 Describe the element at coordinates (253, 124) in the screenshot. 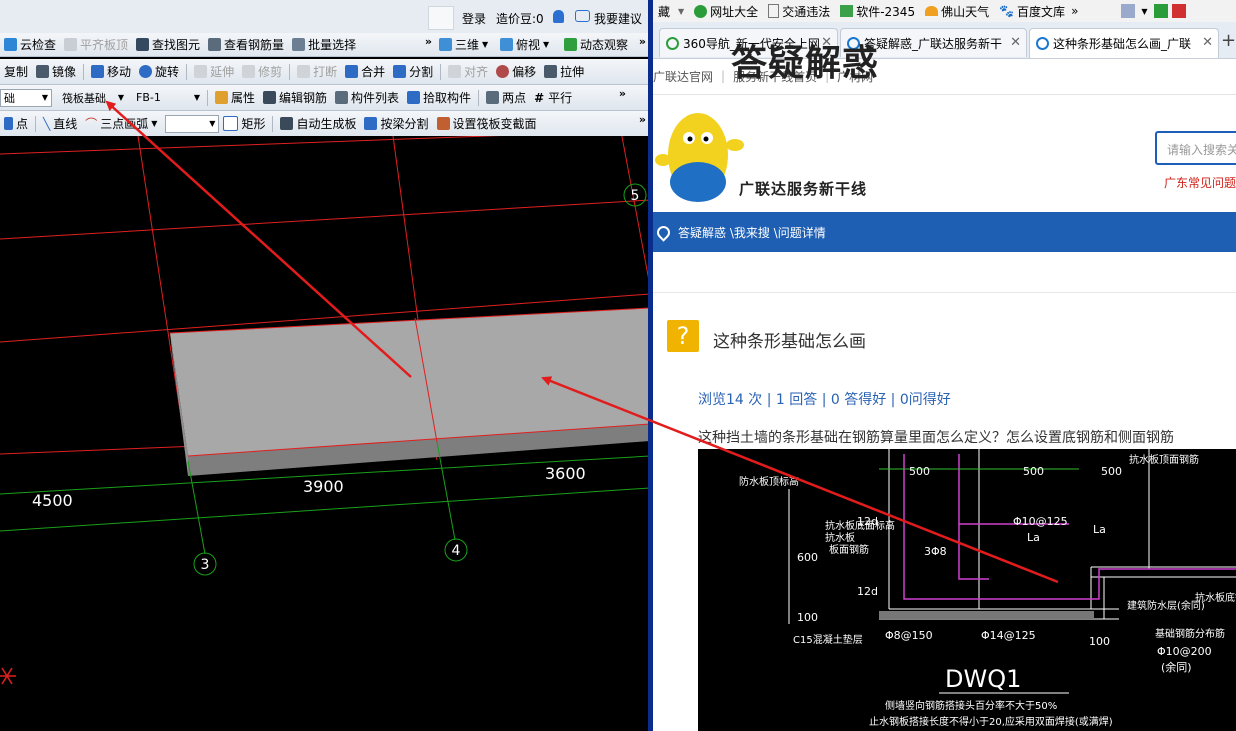

I see `rect-label: 矩形` at that location.